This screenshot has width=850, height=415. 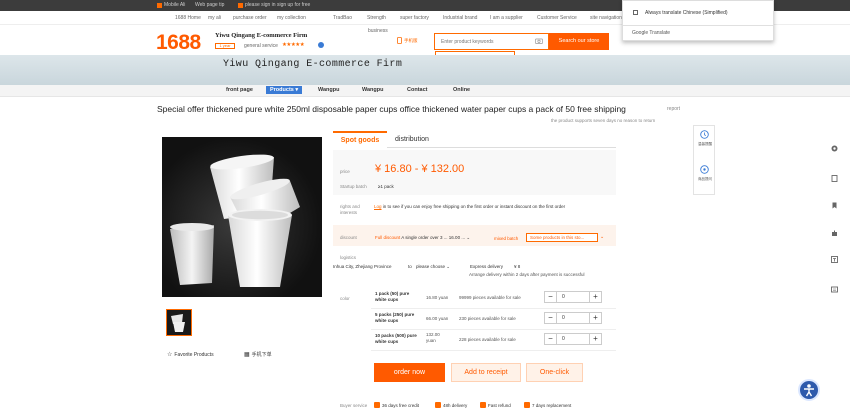 What do you see at coordinates (704, 160) in the screenshot?
I see `side-float-panel: 温馨提醒 商品提问` at bounding box center [704, 160].